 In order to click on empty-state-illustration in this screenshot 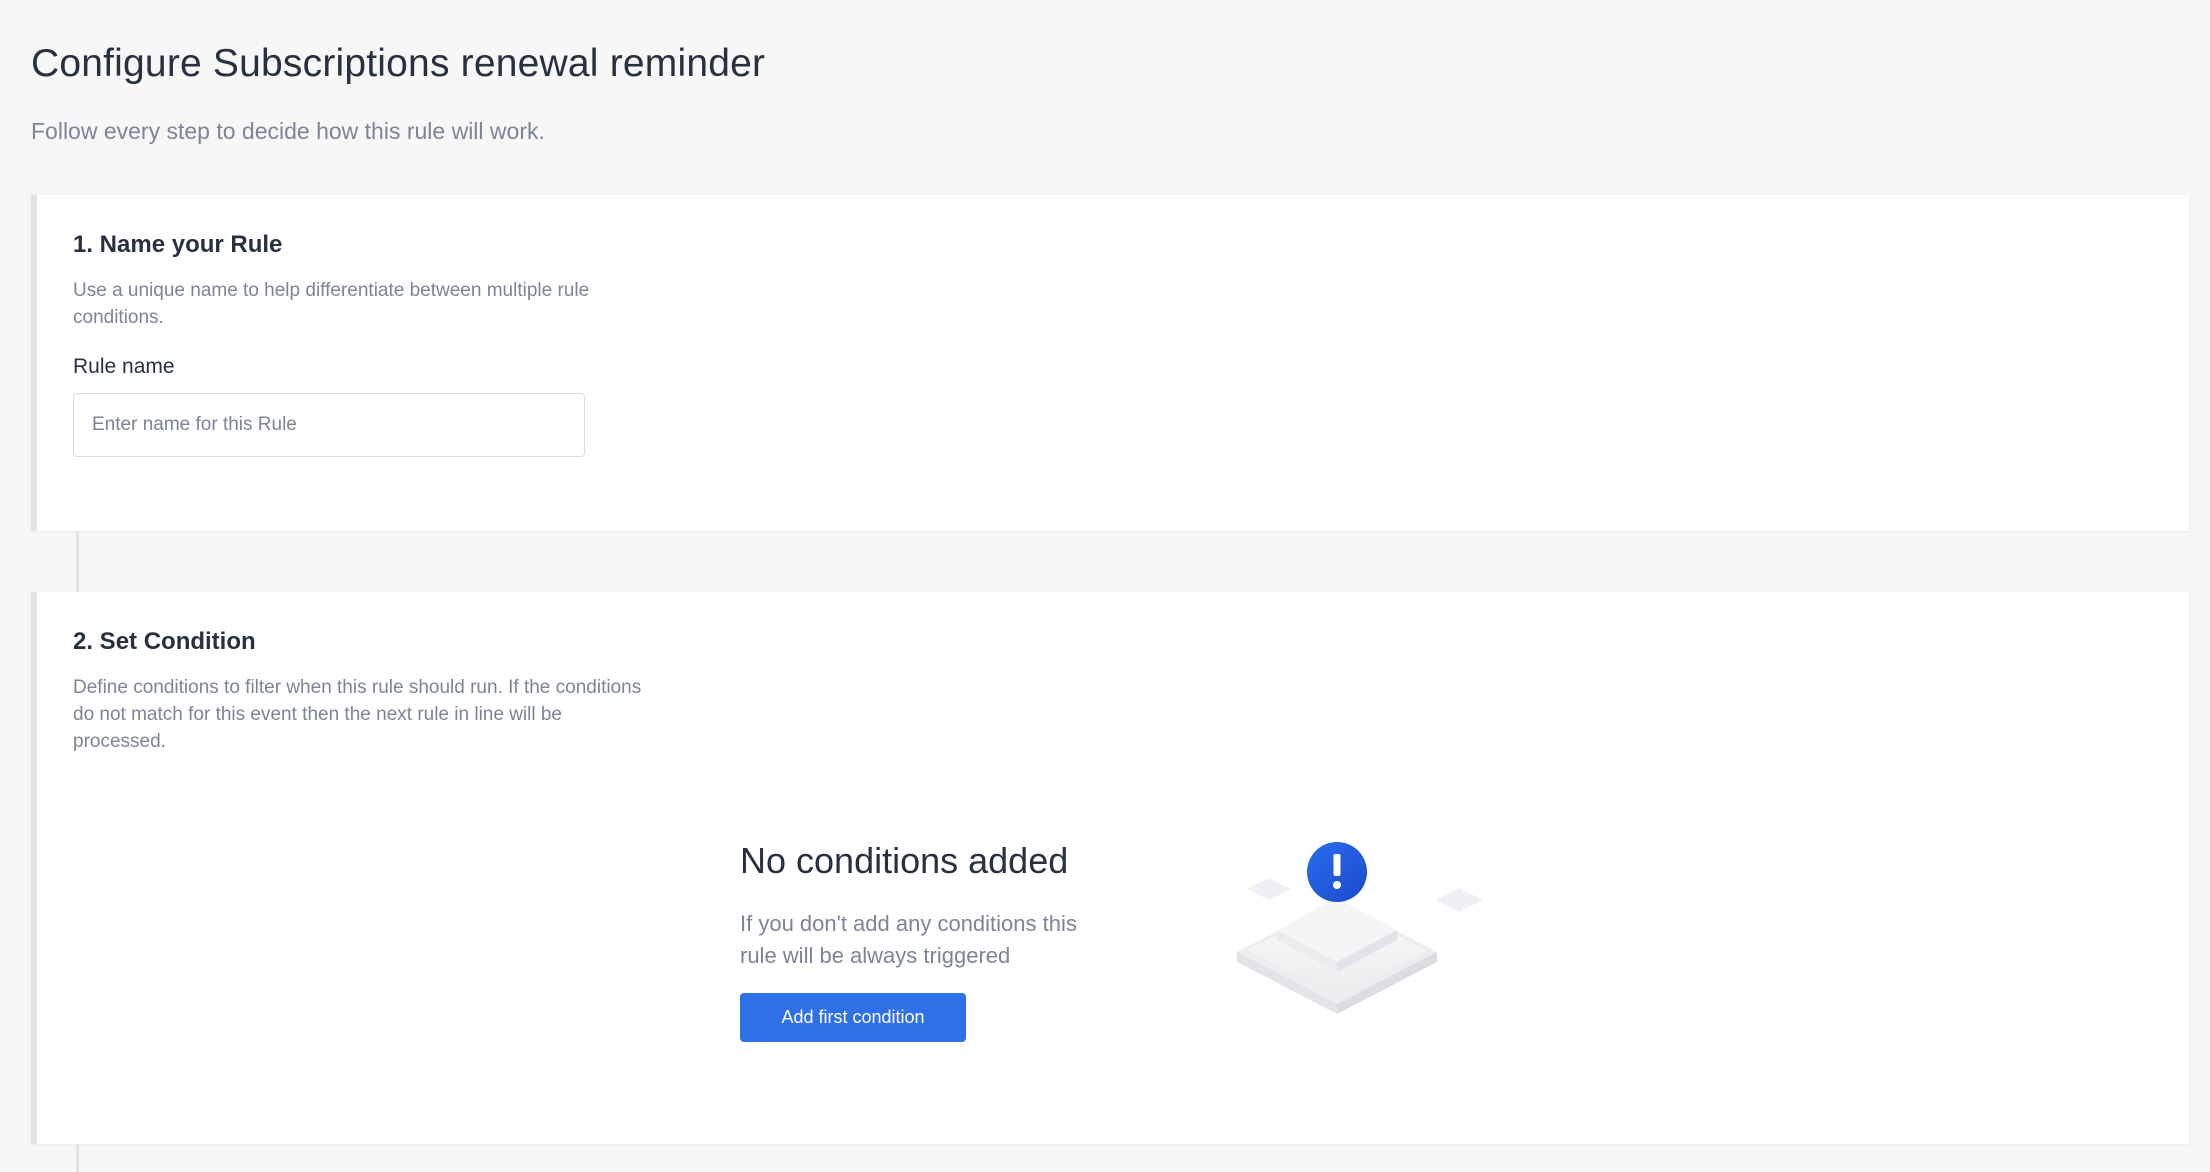, I will do `click(1360, 928)`.